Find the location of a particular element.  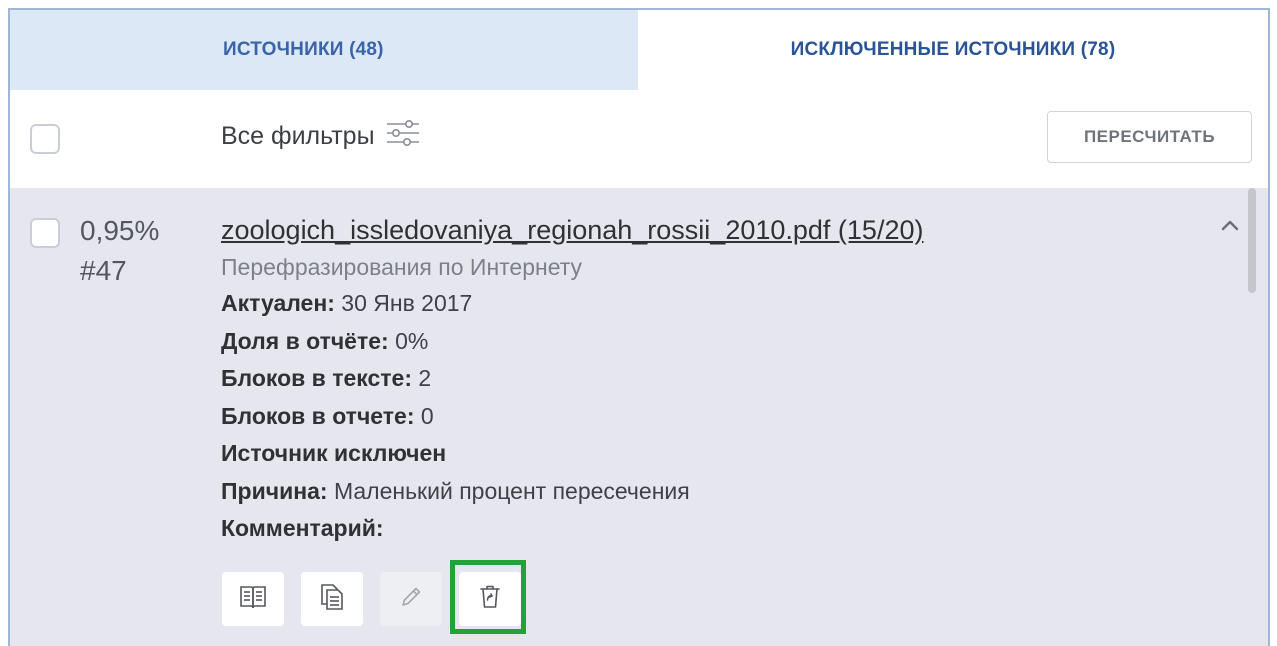

reason-value: Маленький процент пересечения is located at coordinates (511, 490).